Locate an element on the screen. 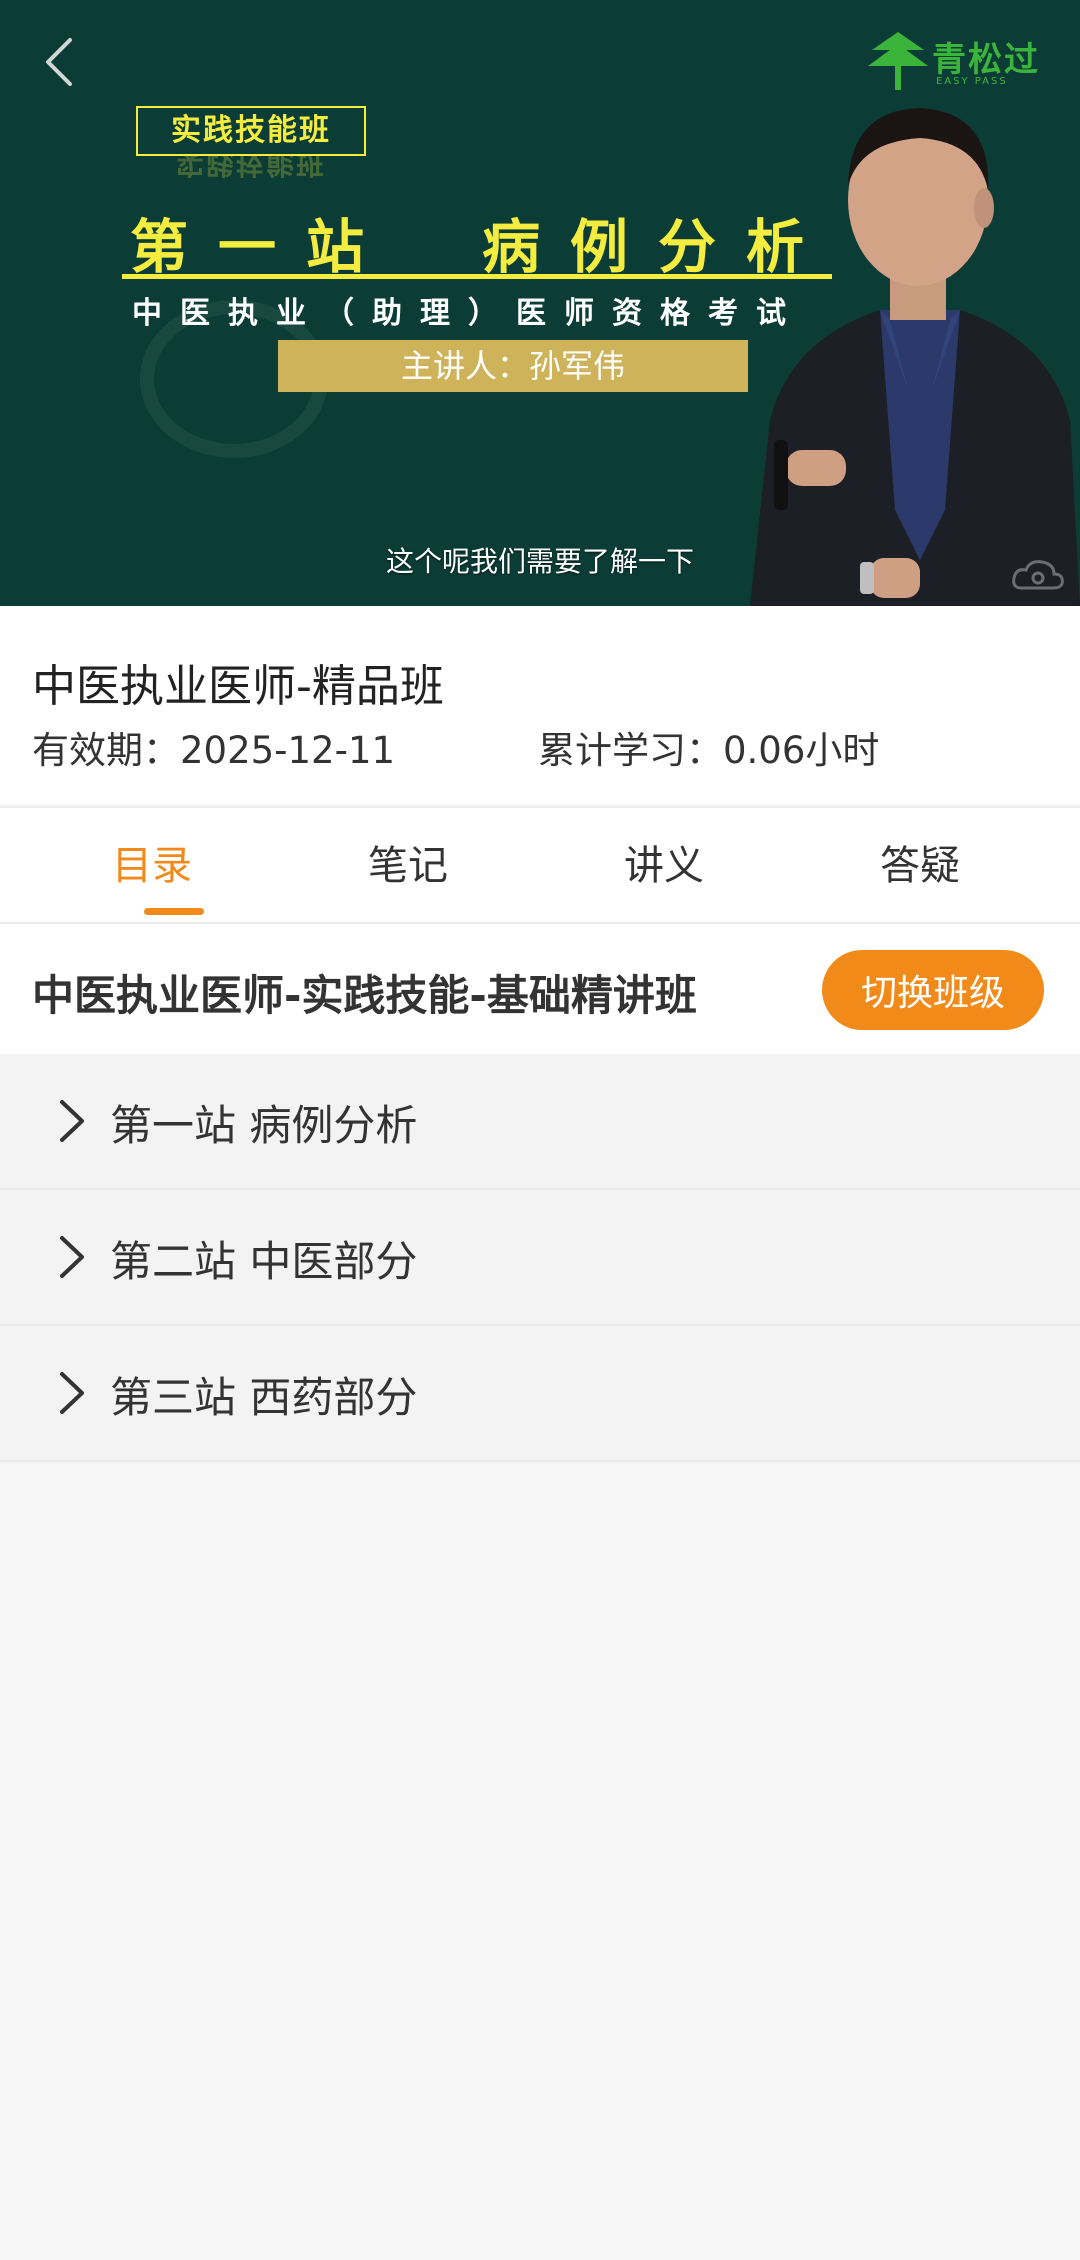  tab-bar: 目录 笔记 讲义 答疑 is located at coordinates (540, 865).